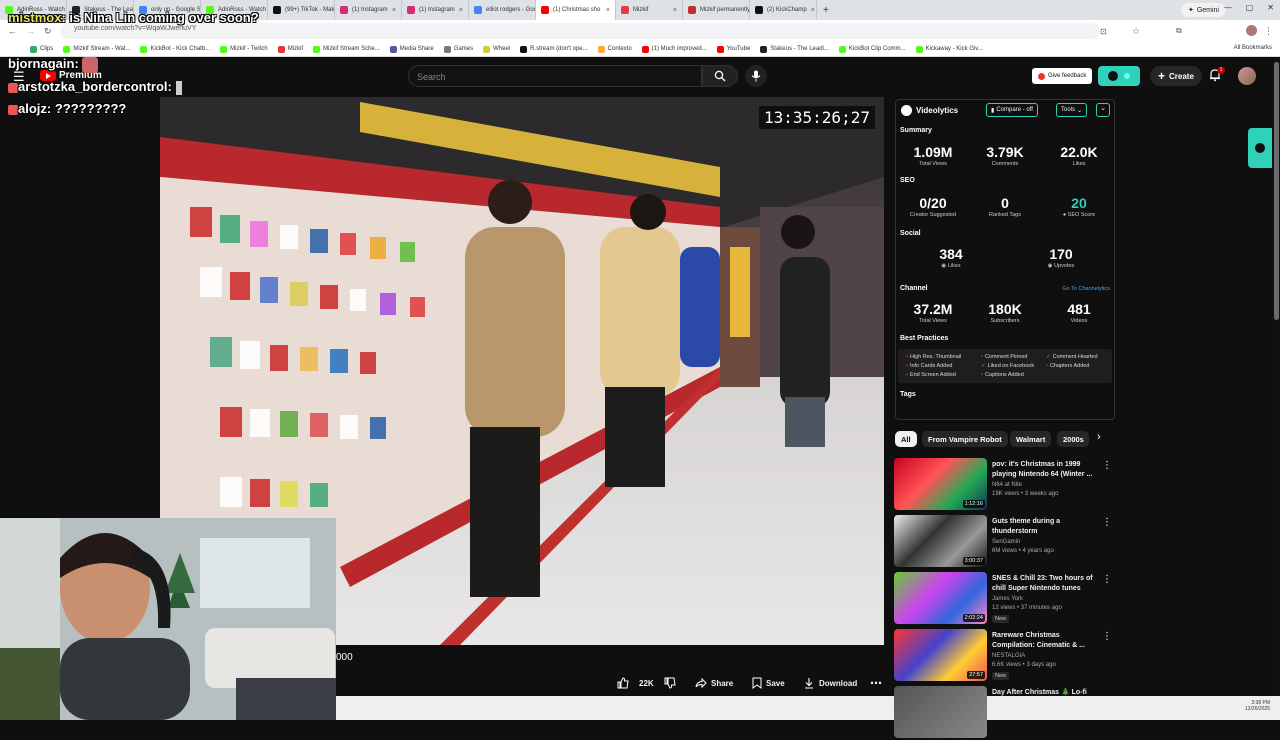 Image resolution: width=1280 pixels, height=740 pixels. Describe the element at coordinates (1179, 31) in the screenshot. I see `extensions-icon: ⧉` at that location.